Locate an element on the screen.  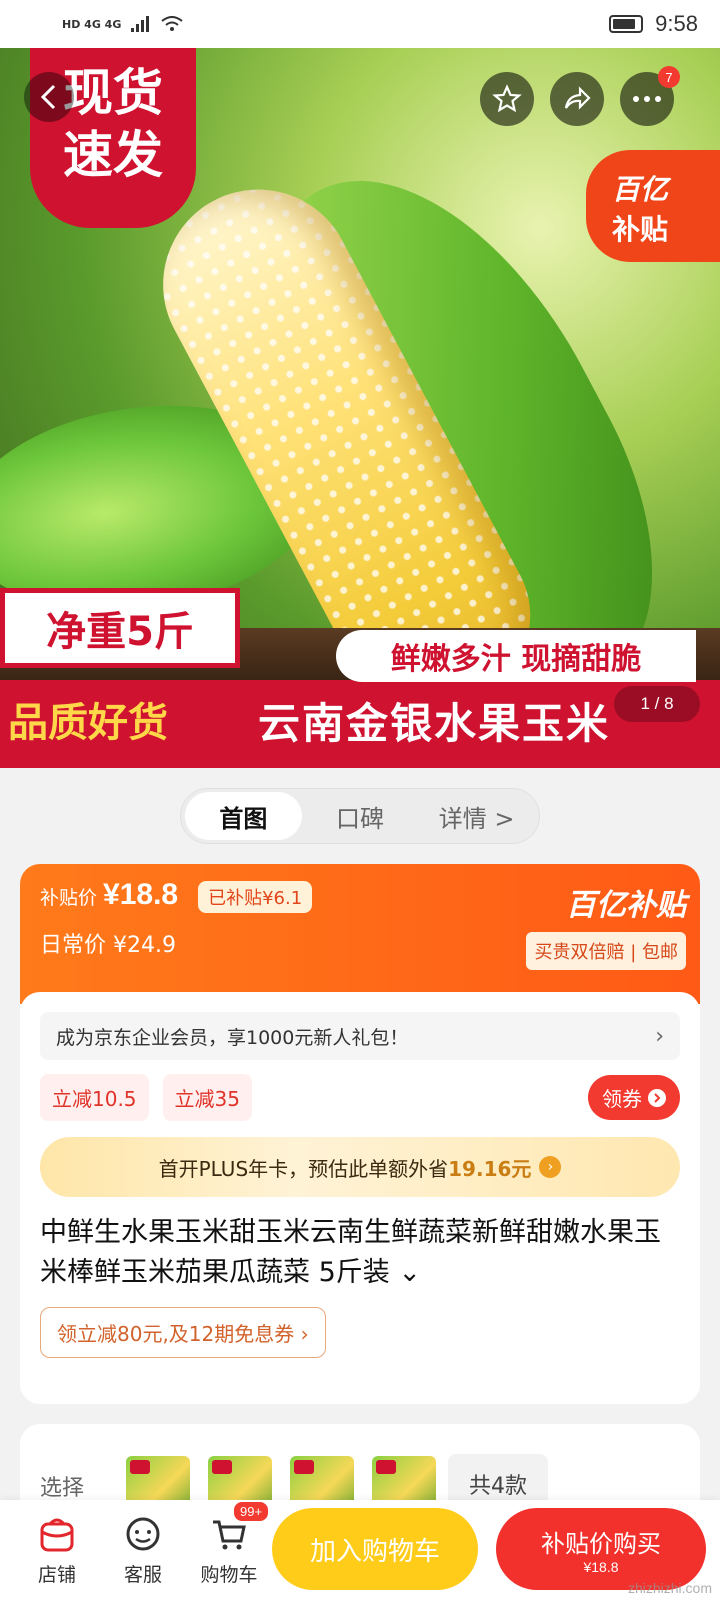
subsidy-buy-button: 补贴价购买 ¥18.8 is located at coordinates (601, 1549).